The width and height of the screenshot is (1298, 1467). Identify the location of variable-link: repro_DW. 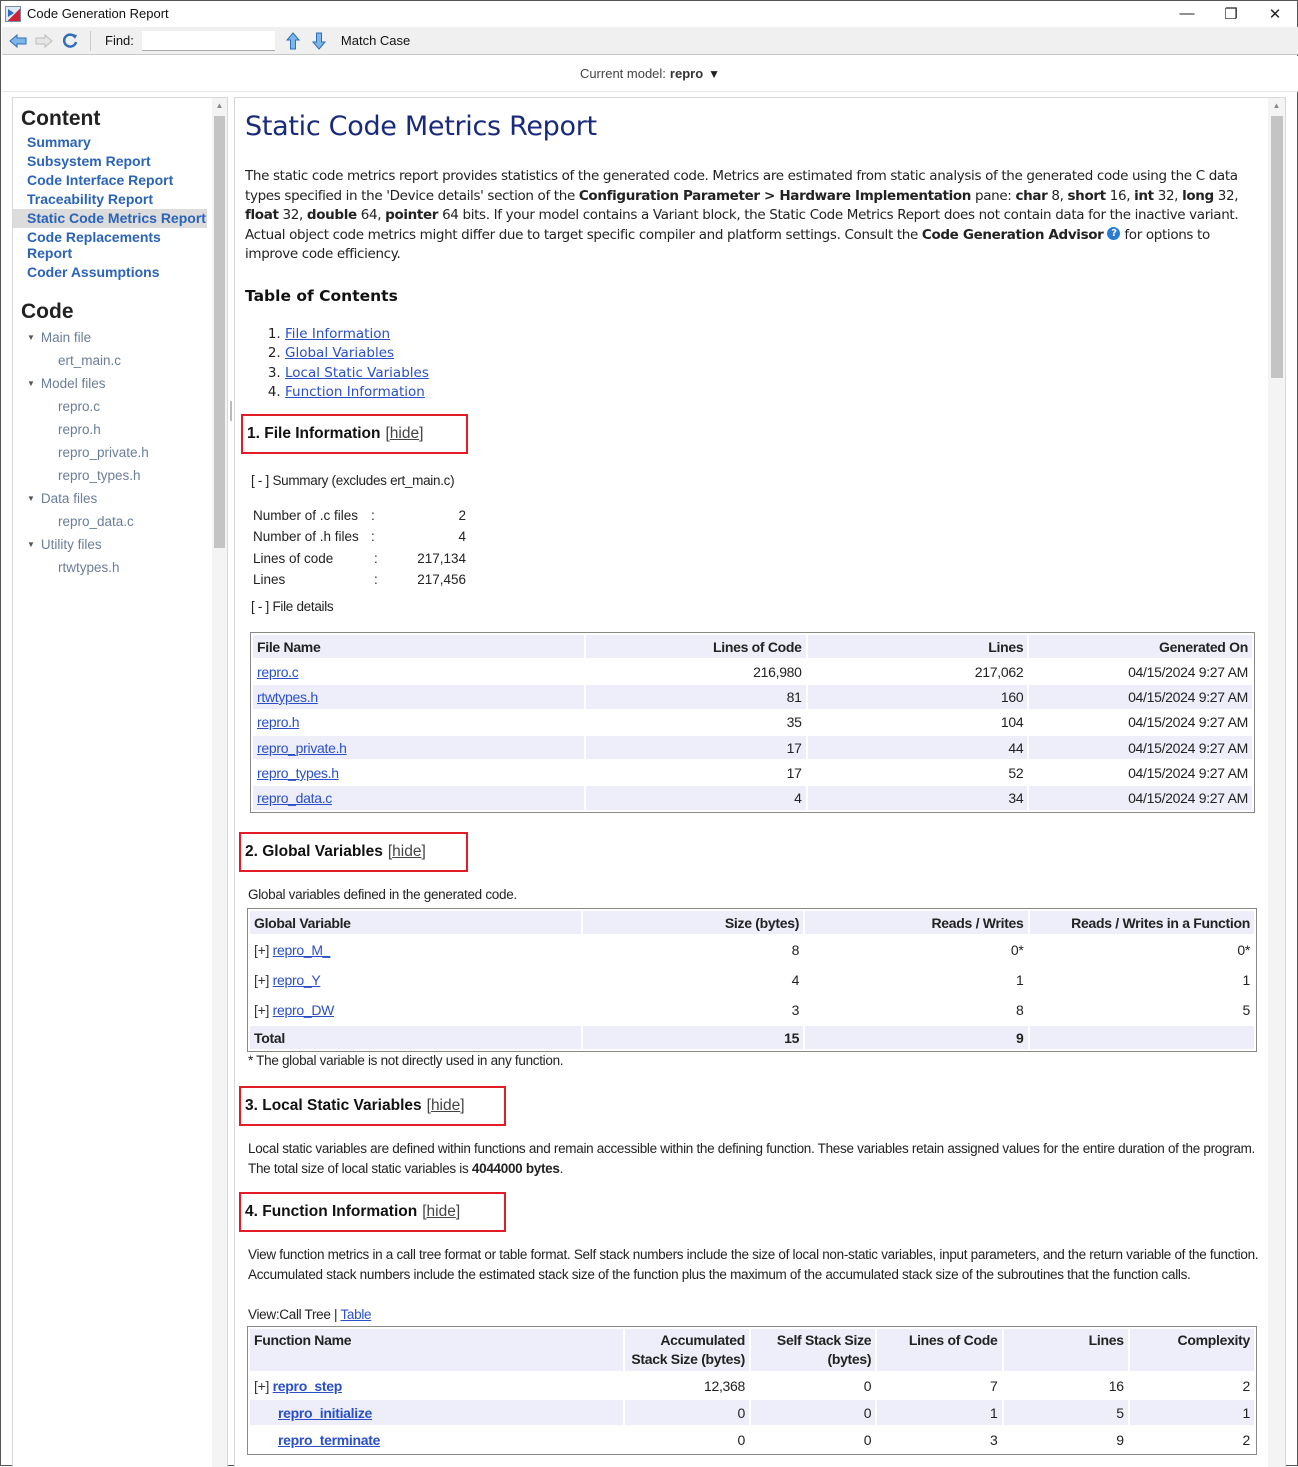
(304, 1010).